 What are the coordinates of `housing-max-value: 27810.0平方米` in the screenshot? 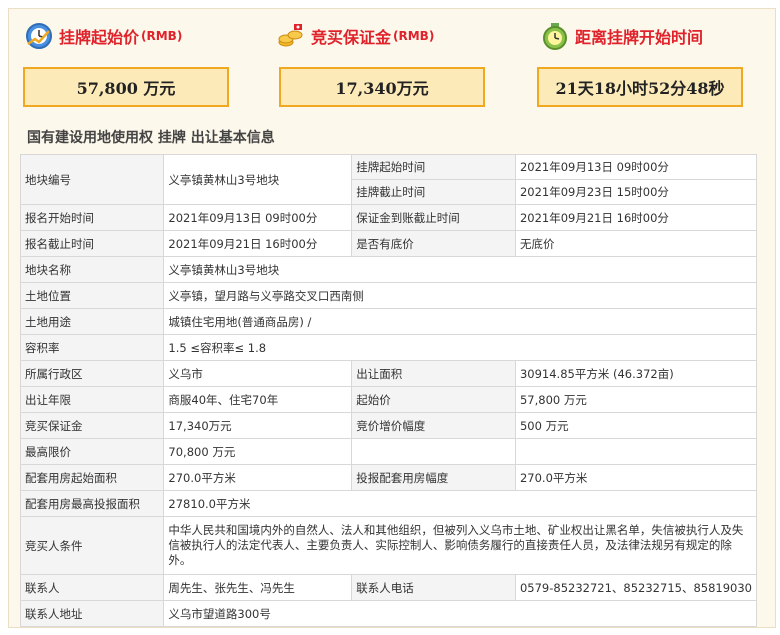 It's located at (460, 503).